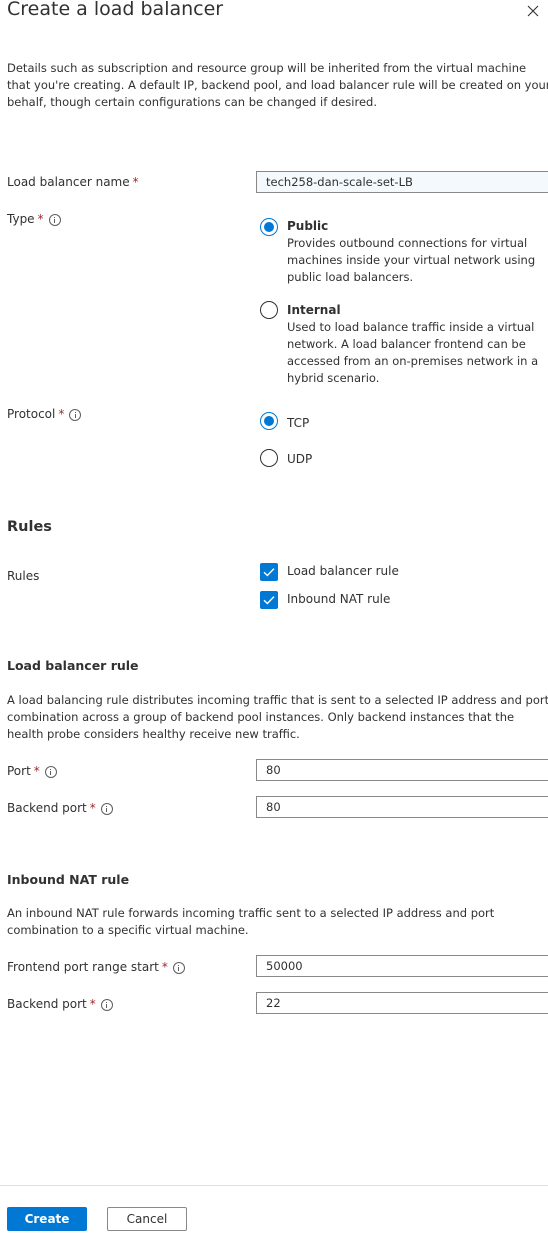 Image resolution: width=548 pixels, height=1237 pixels. What do you see at coordinates (269, 421) in the screenshot?
I see `protocol-tcp-radio` at bounding box center [269, 421].